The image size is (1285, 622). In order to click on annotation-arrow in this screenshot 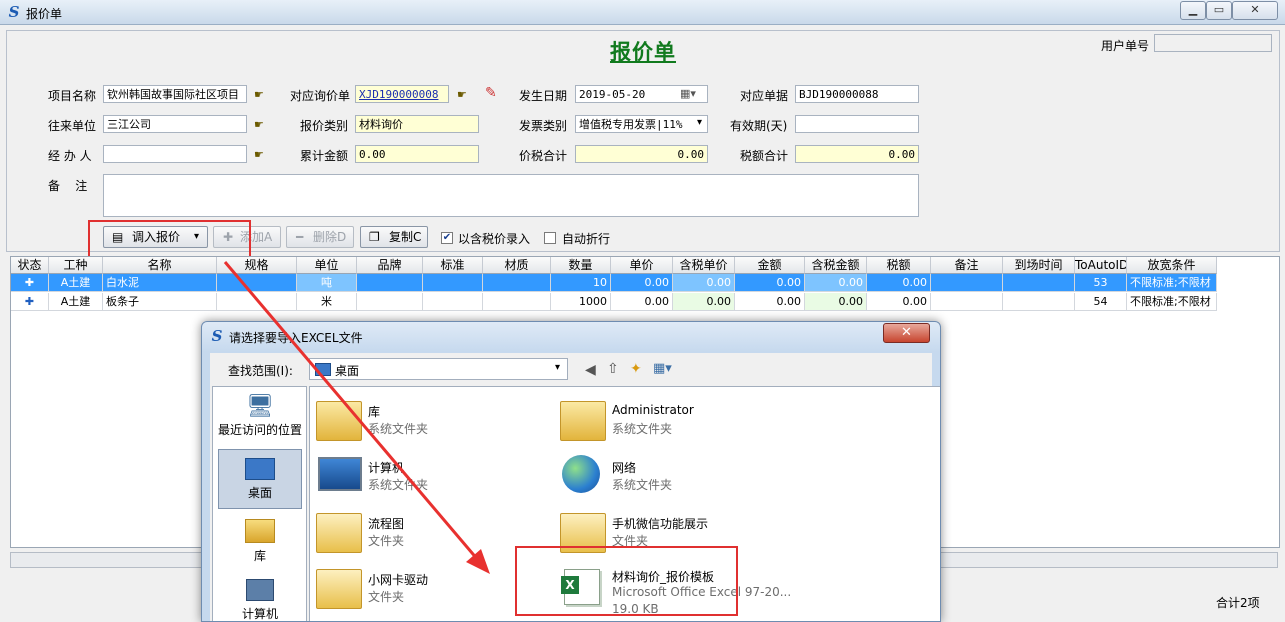, I will do `click(356, 417)`.